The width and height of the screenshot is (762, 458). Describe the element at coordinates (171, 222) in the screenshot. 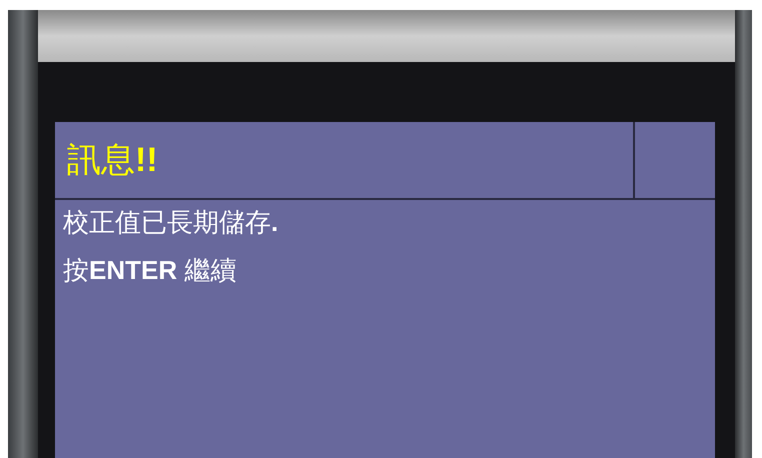

I see `message-text: 校正值已長期儲存.` at that location.